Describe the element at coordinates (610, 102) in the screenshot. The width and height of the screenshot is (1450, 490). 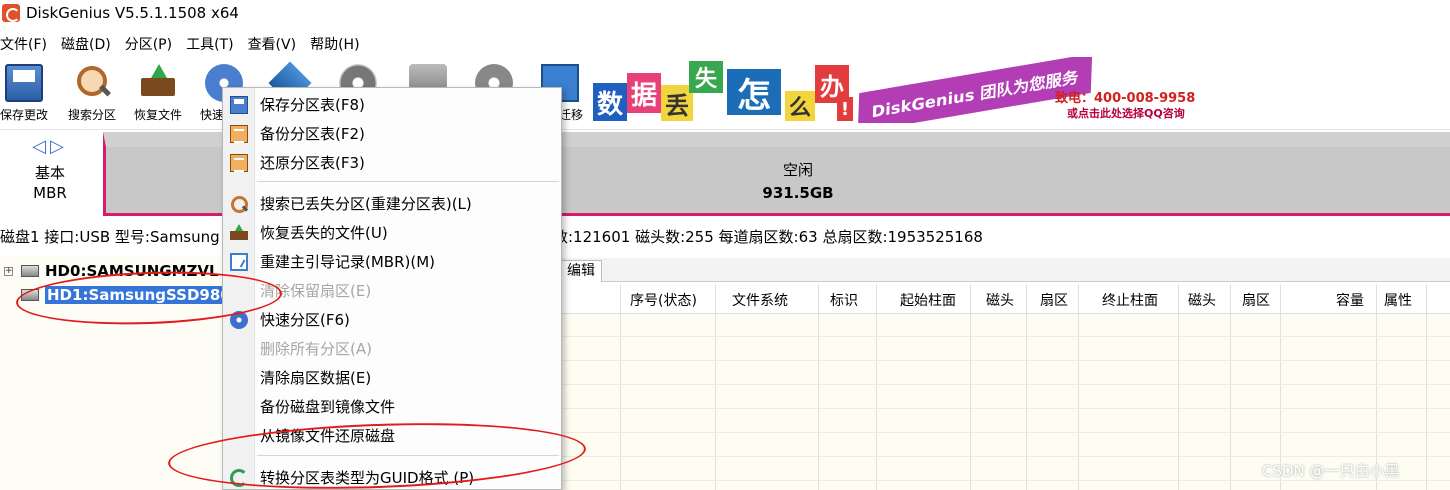
I see `banner-char-1: 数` at that location.